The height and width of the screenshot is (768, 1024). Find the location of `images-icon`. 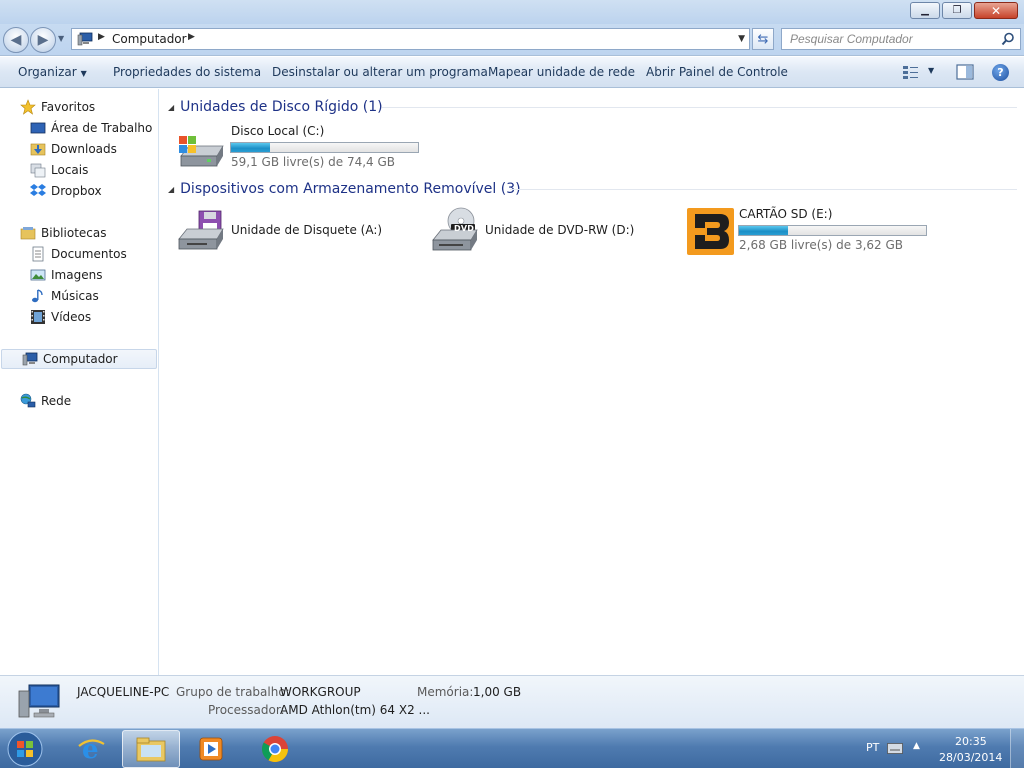

images-icon is located at coordinates (38, 275).